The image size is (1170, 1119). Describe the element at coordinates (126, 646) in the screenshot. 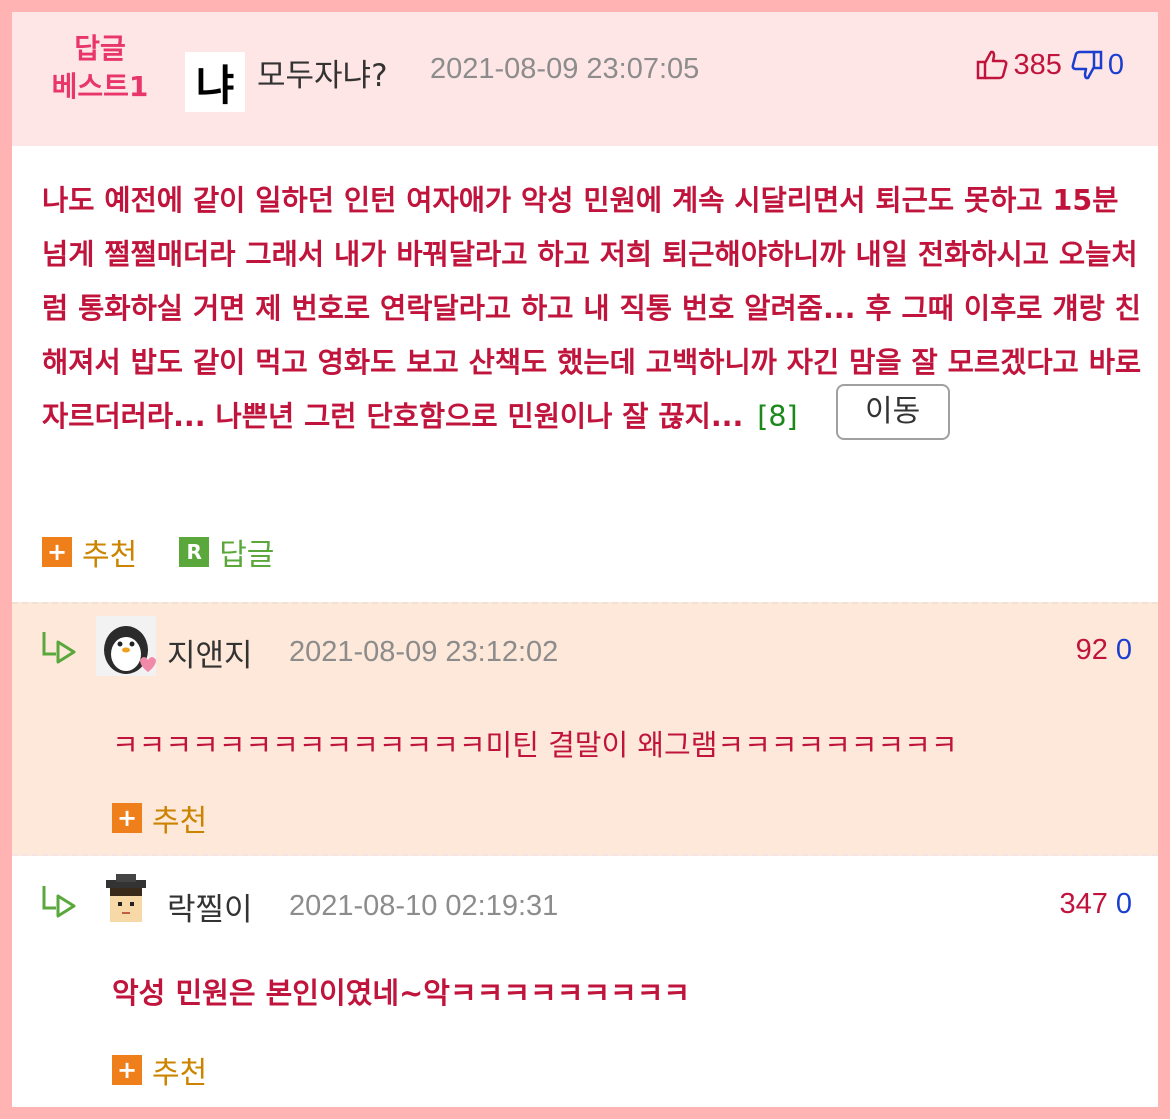

I see `penguin-avatar` at that location.